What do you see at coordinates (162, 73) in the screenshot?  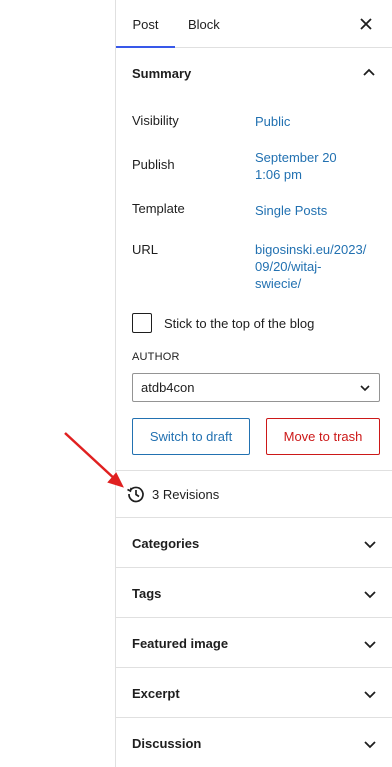 I see `summary-title: Summary` at bounding box center [162, 73].